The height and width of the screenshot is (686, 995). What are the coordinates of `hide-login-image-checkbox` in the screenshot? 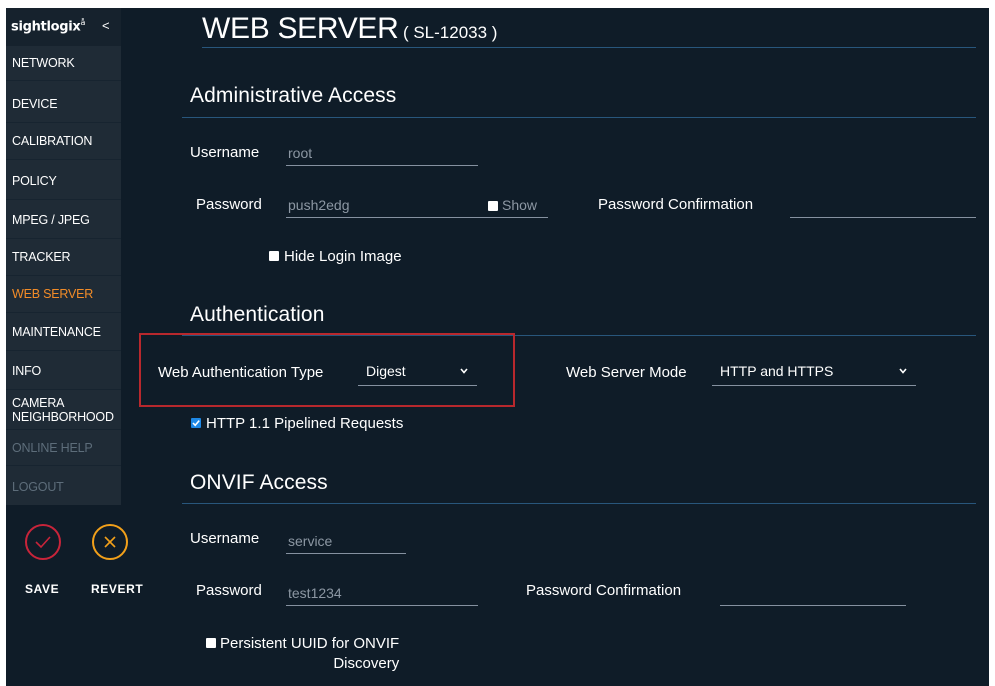 It's located at (274, 256).